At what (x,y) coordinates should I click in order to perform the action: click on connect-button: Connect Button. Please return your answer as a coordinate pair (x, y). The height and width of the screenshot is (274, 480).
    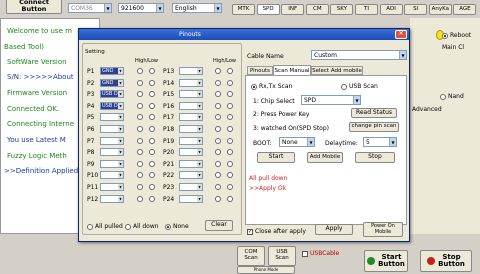
    Looking at the image, I should click on (34, 7).